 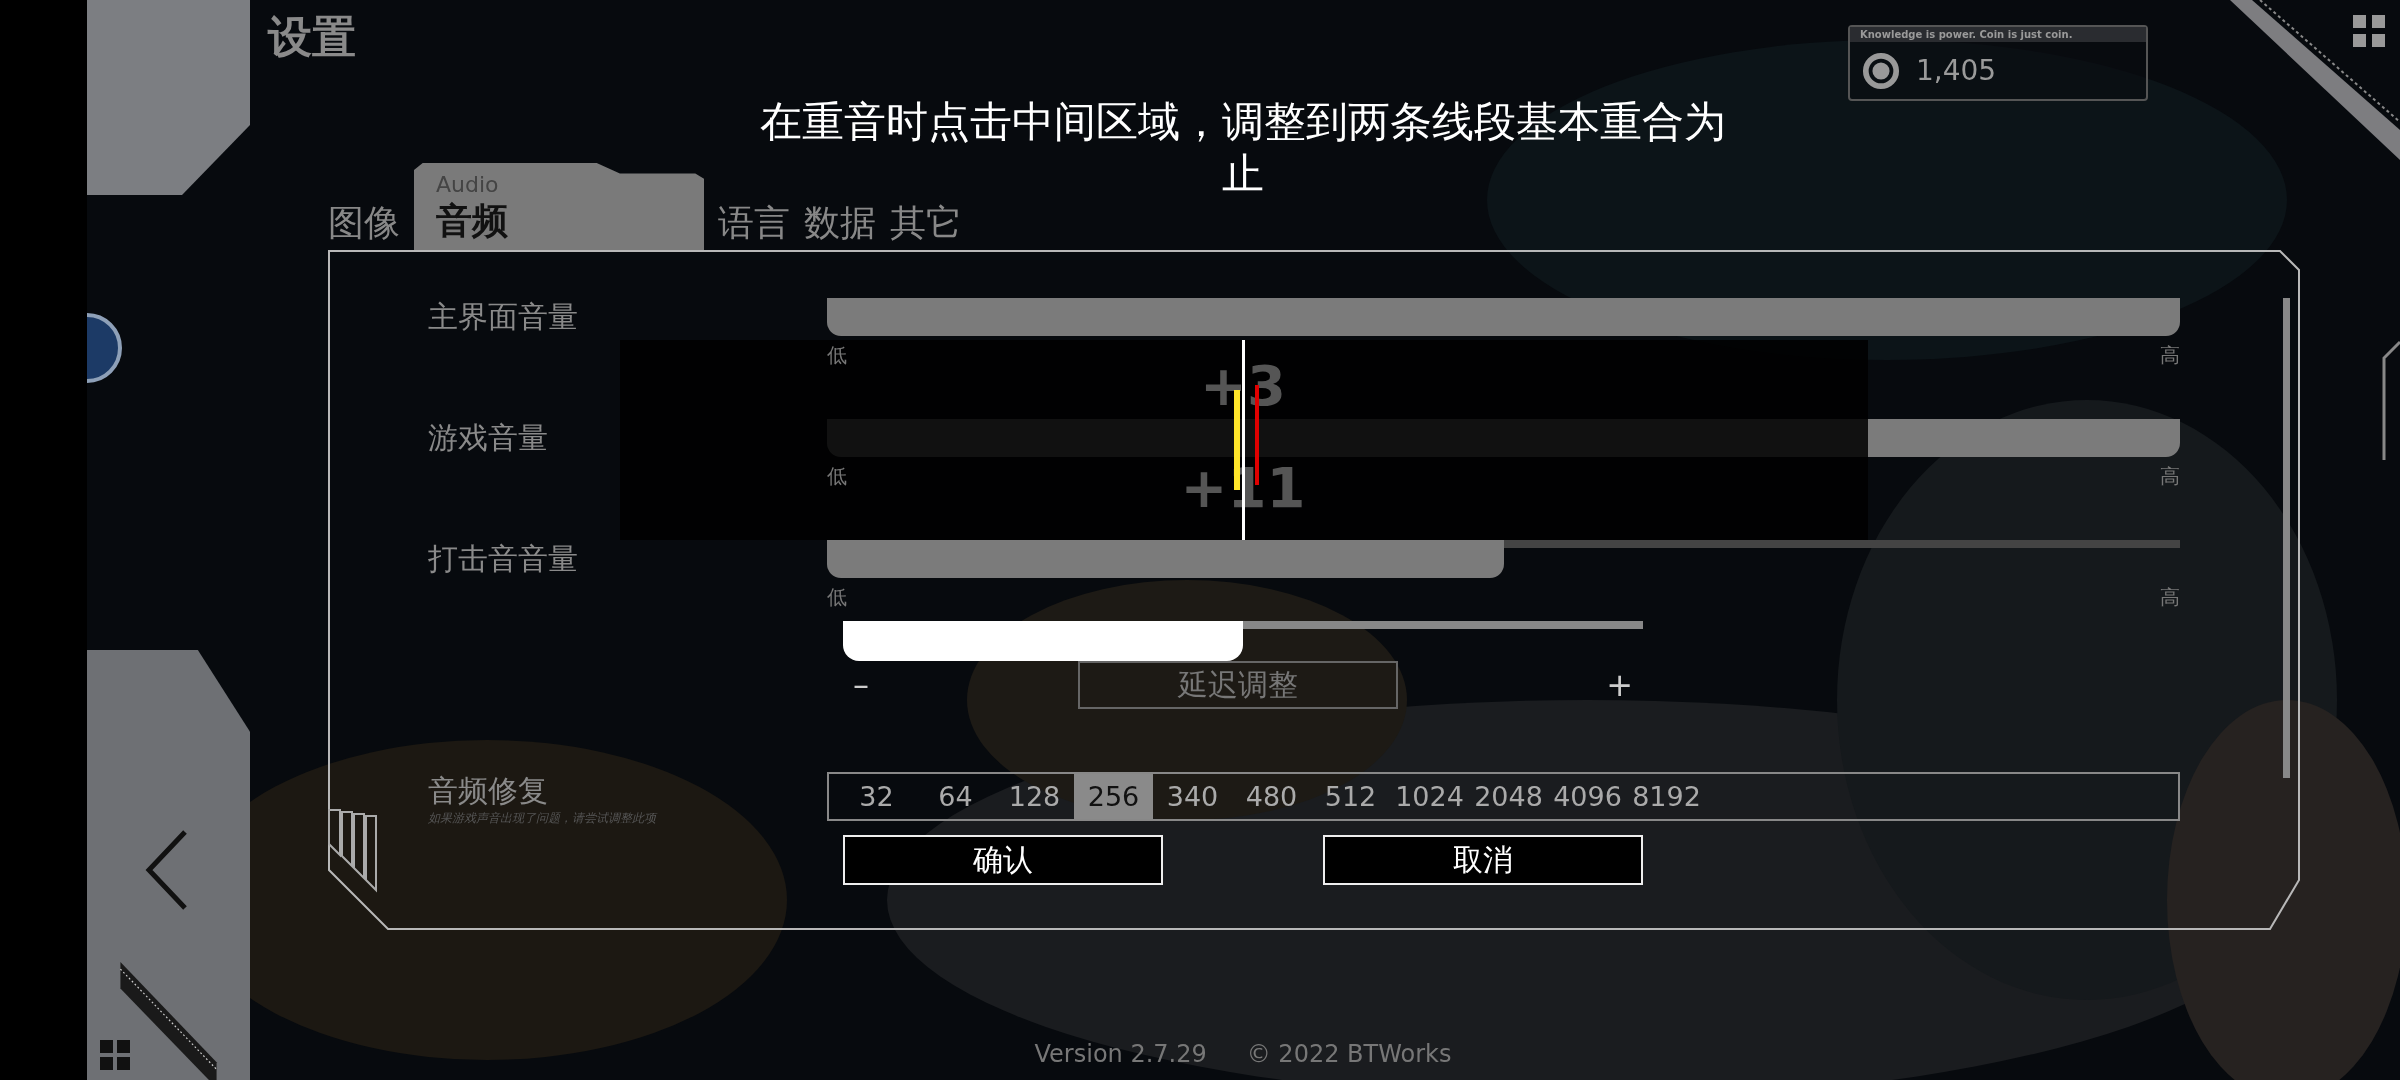 I want to click on scrollbar, so click(x=2286, y=538).